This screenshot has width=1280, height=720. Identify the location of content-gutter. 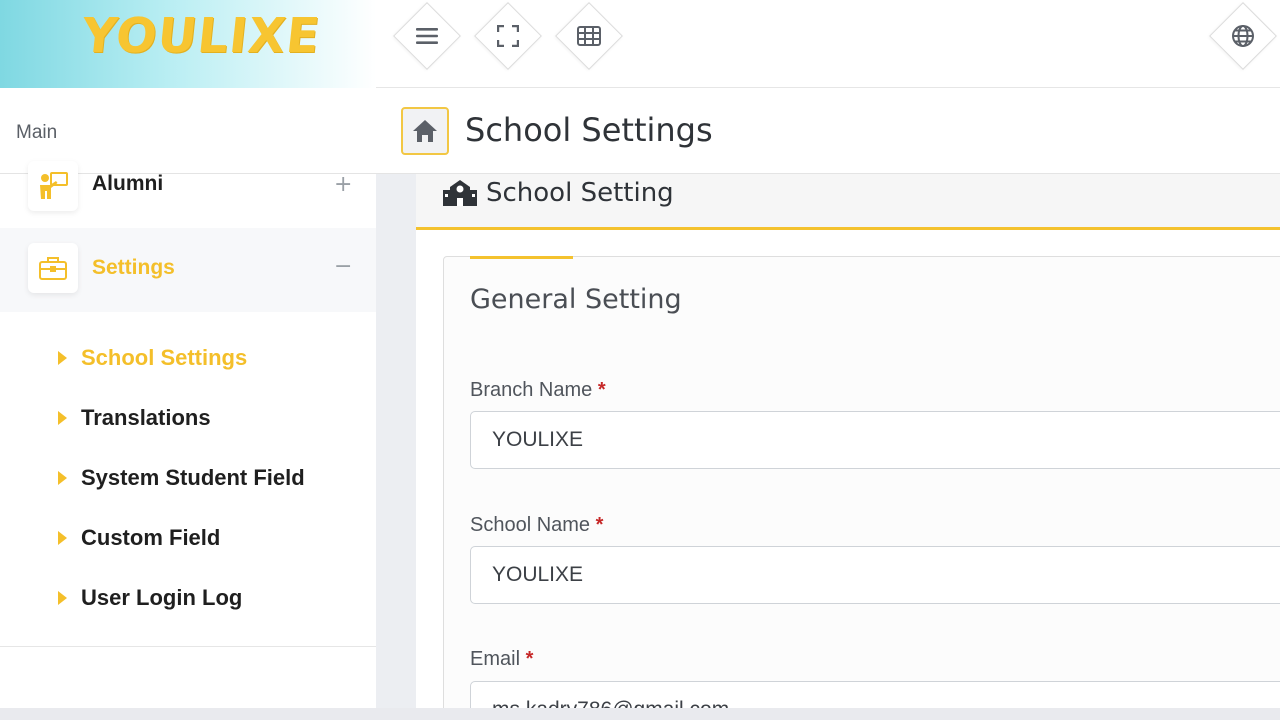
(396, 441).